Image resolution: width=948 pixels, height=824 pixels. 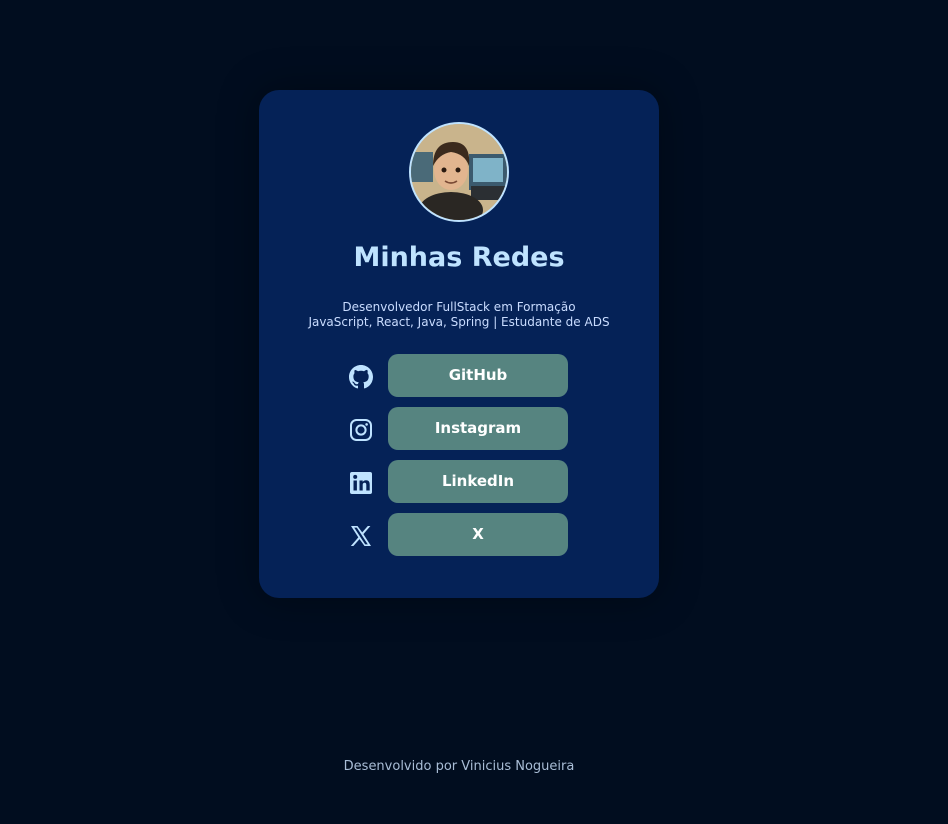 I want to click on link-row-linkedin: LinkedIn, so click(x=459, y=481).